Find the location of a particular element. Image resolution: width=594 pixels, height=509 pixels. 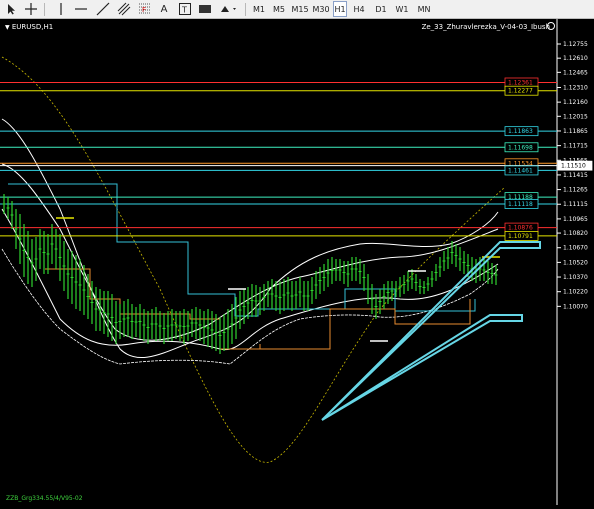

level-1-10791-tag-text: 1.10791 is located at coordinates (520, 236).